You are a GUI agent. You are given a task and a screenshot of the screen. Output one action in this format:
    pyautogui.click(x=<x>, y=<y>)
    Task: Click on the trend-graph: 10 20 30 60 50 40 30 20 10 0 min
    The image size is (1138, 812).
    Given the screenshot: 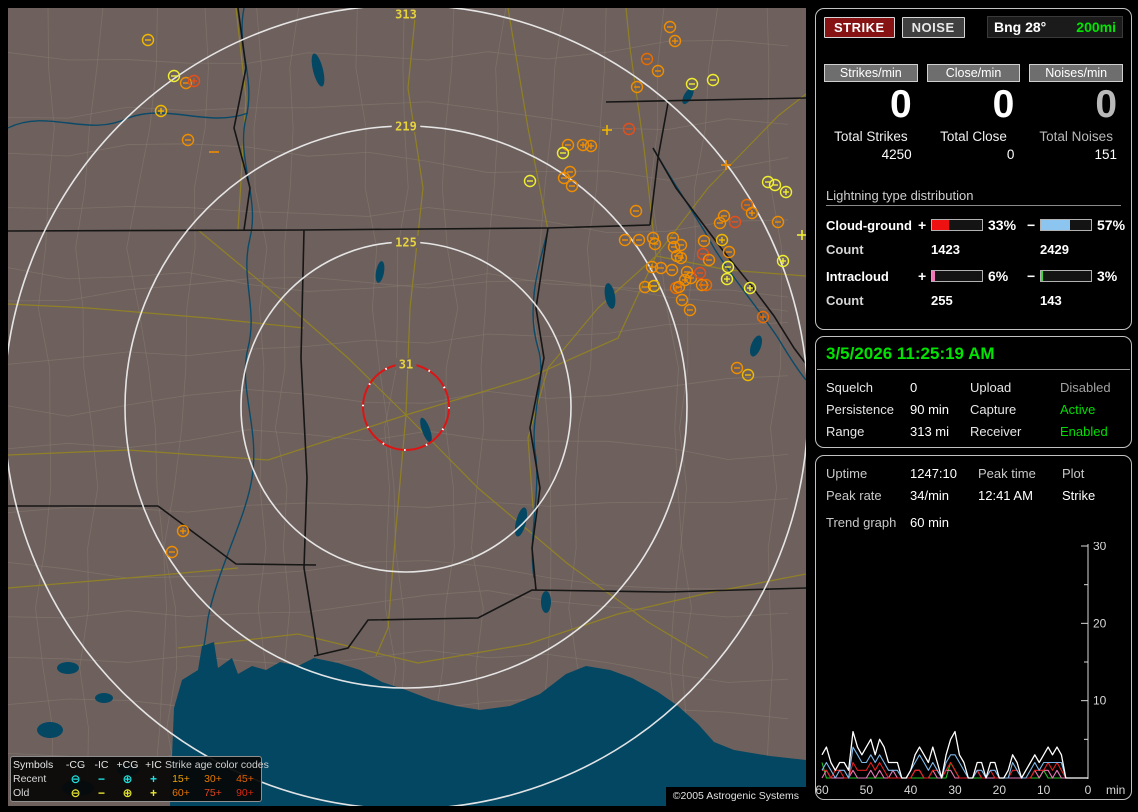 What is the action you would take?
    pyautogui.click(x=970, y=669)
    